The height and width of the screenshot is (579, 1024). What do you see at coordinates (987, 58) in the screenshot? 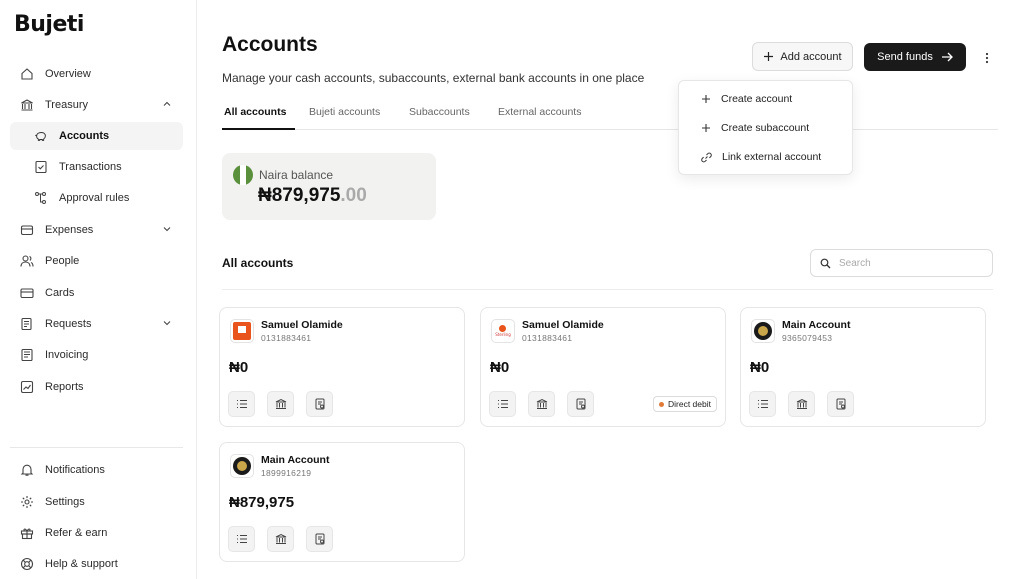
I see `more-options-button` at bounding box center [987, 58].